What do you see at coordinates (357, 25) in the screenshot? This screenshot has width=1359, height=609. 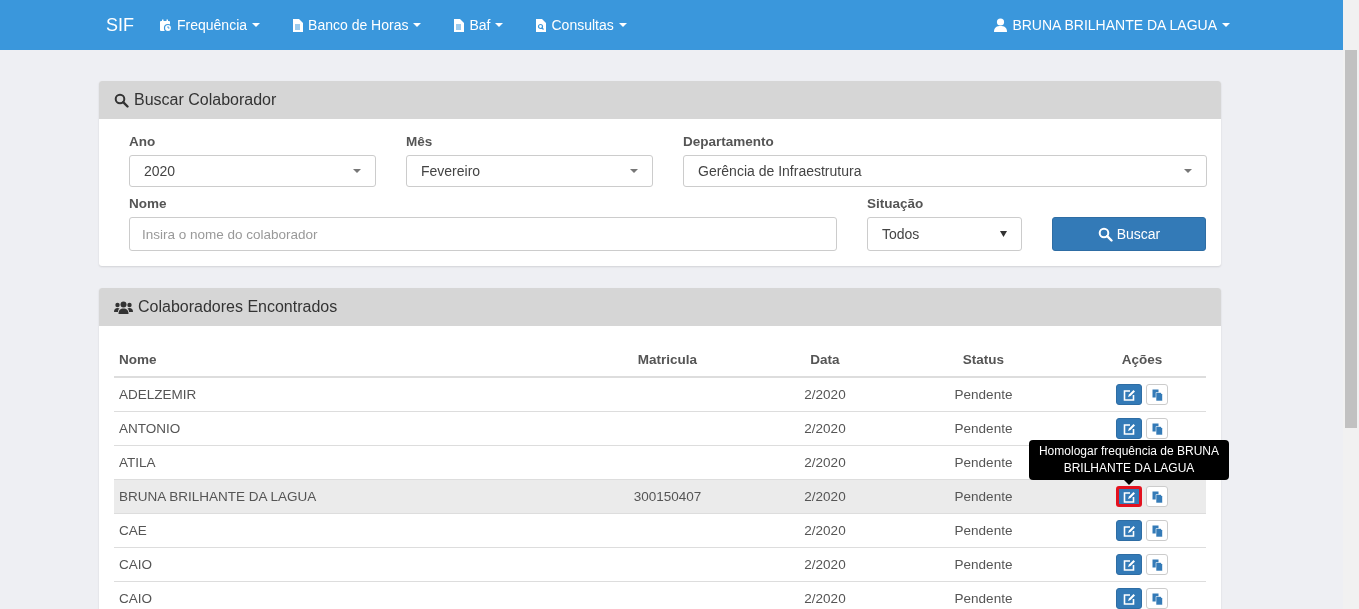 I see `nav-menu: Banco de Horas` at bounding box center [357, 25].